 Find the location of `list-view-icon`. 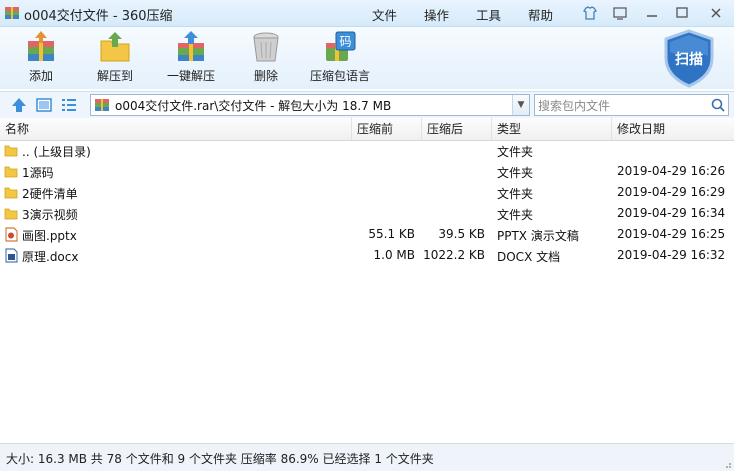

list-view-icon is located at coordinates (69, 105).